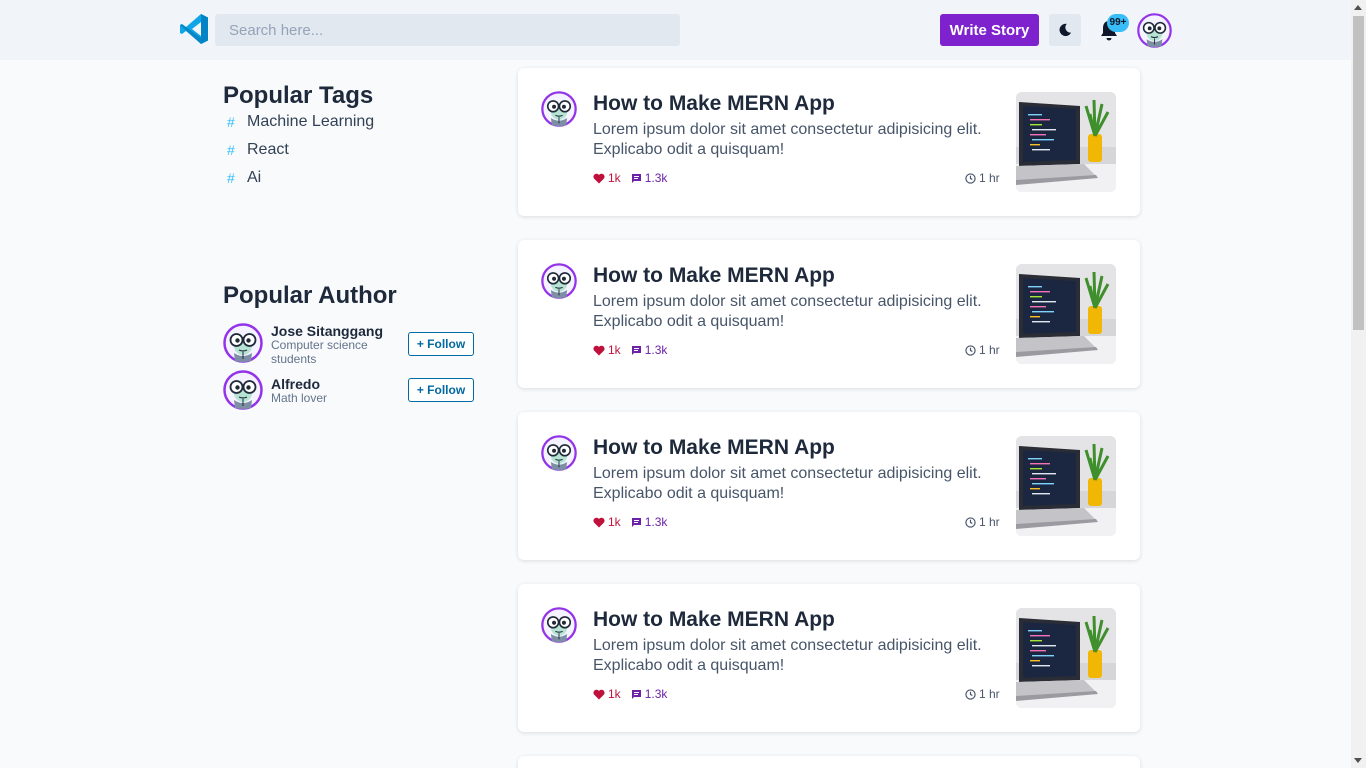 This screenshot has width=1366, height=768. What do you see at coordinates (1358, 760) in the screenshot?
I see `scroll-down-arrow-icon` at bounding box center [1358, 760].